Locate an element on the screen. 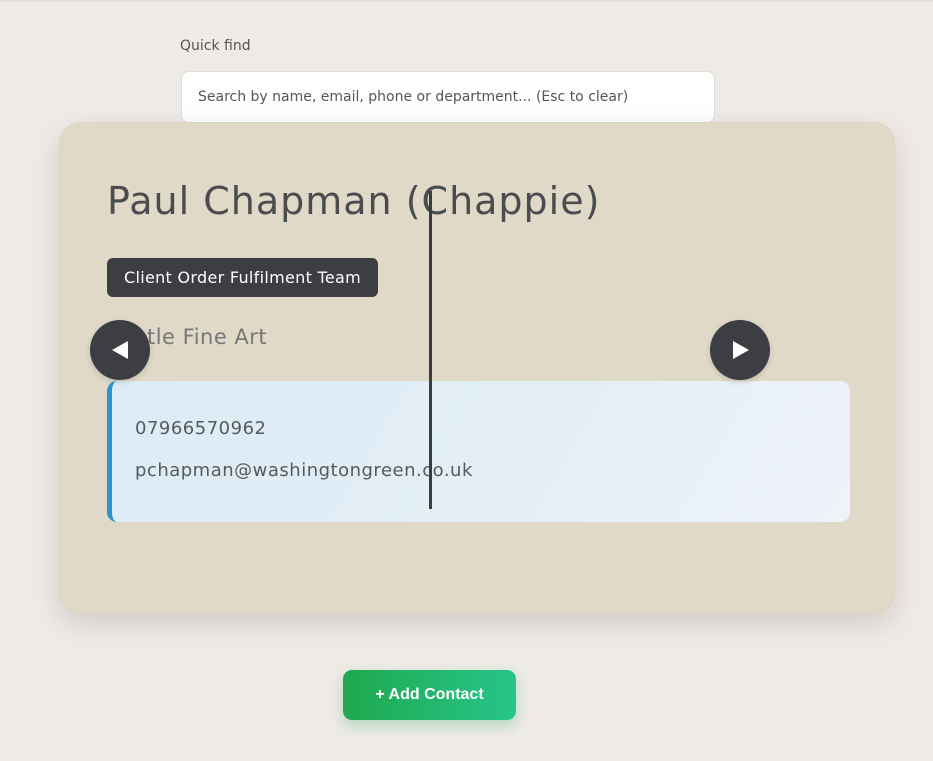  triangle-left-icon is located at coordinates (120, 350).